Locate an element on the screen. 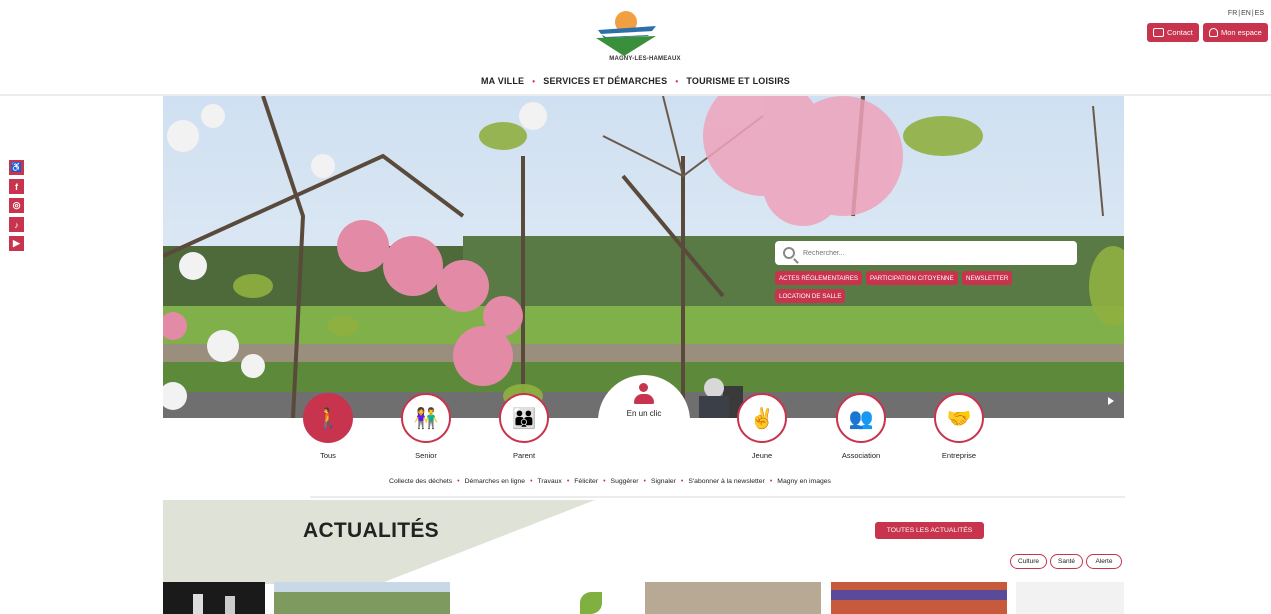  profile-label: Jeune is located at coordinates (762, 455).